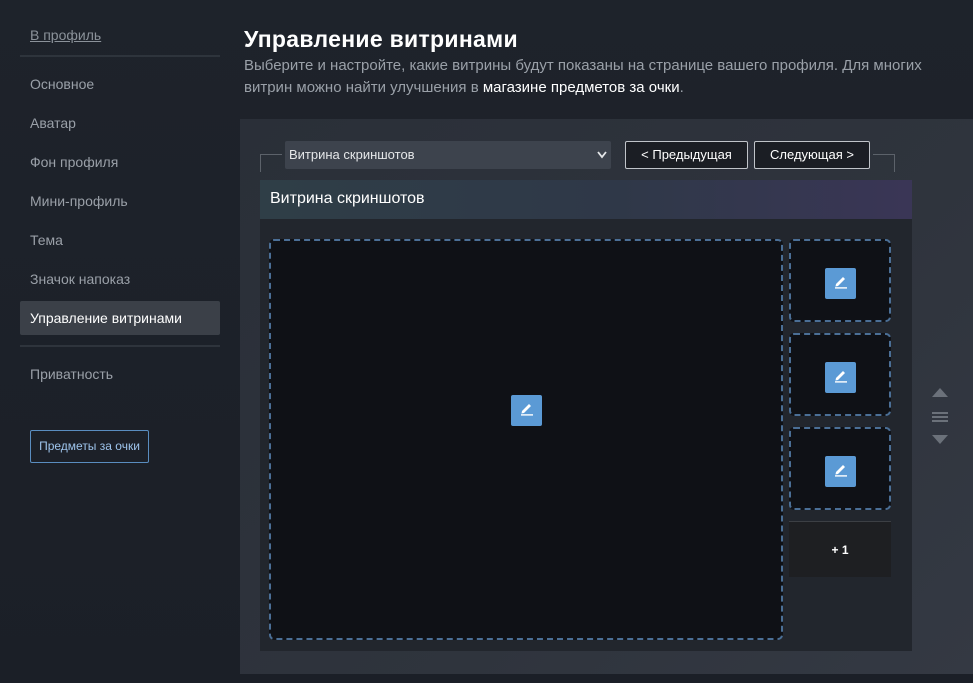 This screenshot has width=973, height=683. I want to click on showcase-select: Витрина скриншотов, so click(448, 155).